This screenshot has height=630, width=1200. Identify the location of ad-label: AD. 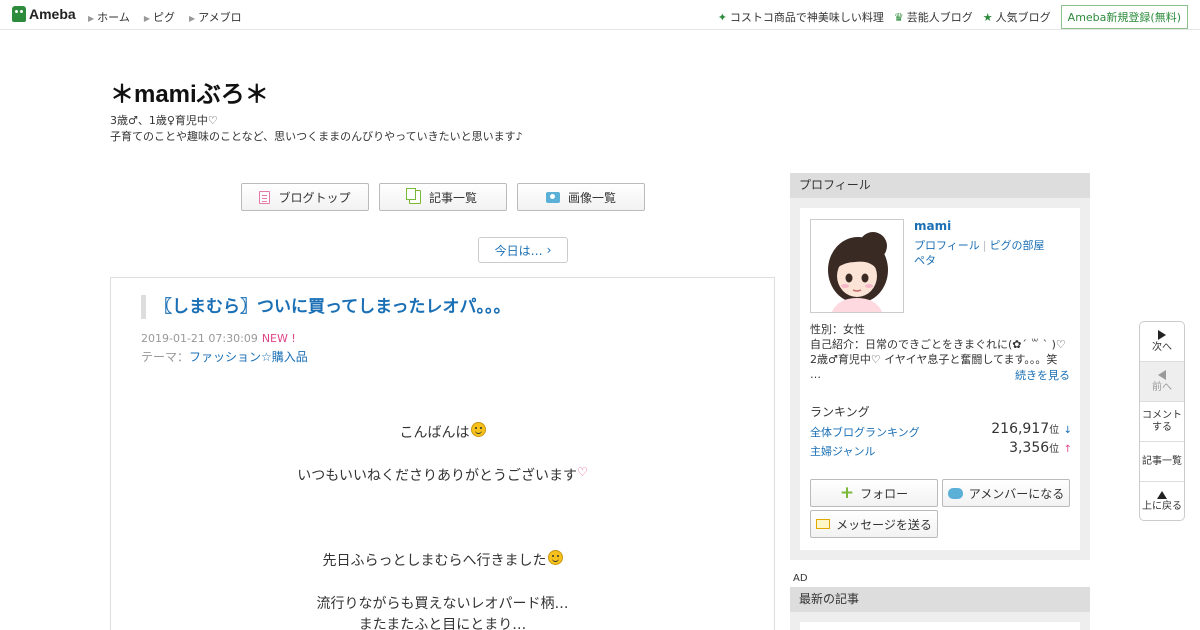
(800, 578).